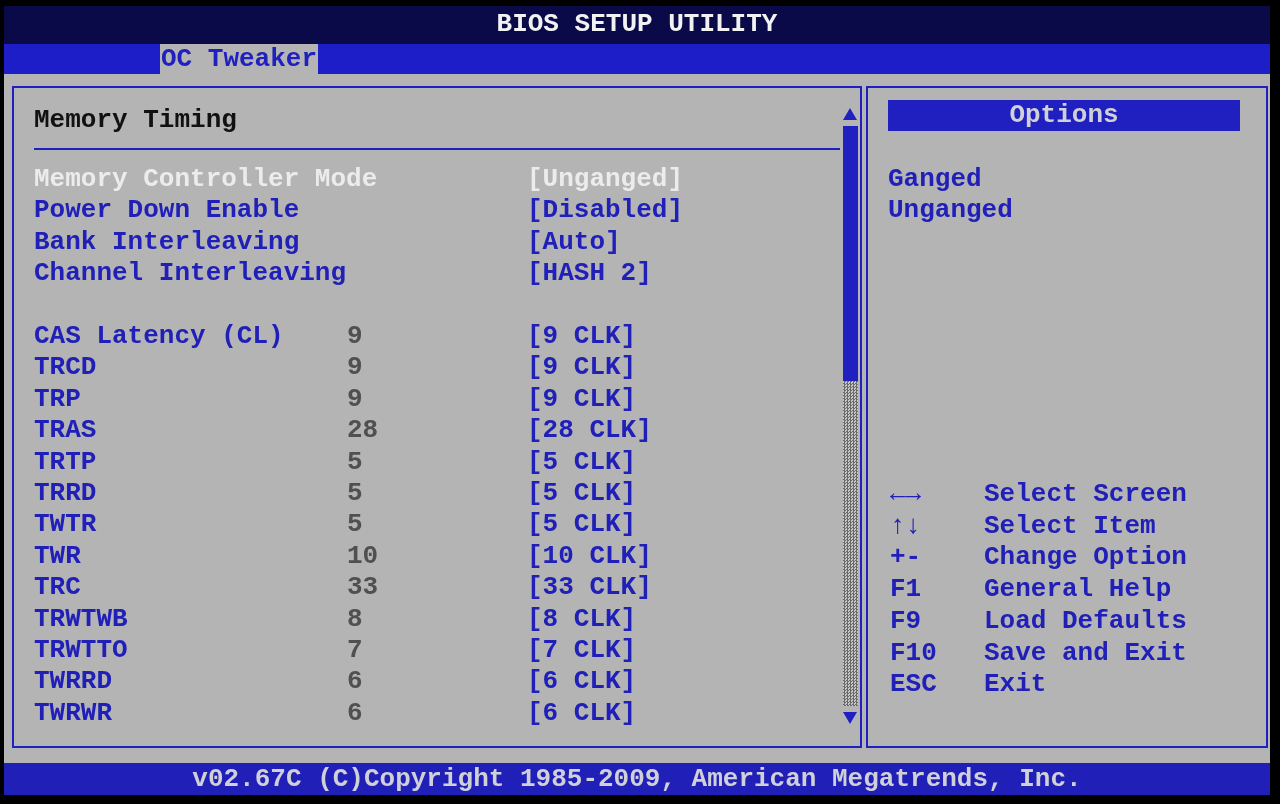 This screenshot has width=1280, height=804. What do you see at coordinates (239, 59) in the screenshot?
I see `tab: OC Tweaker` at bounding box center [239, 59].